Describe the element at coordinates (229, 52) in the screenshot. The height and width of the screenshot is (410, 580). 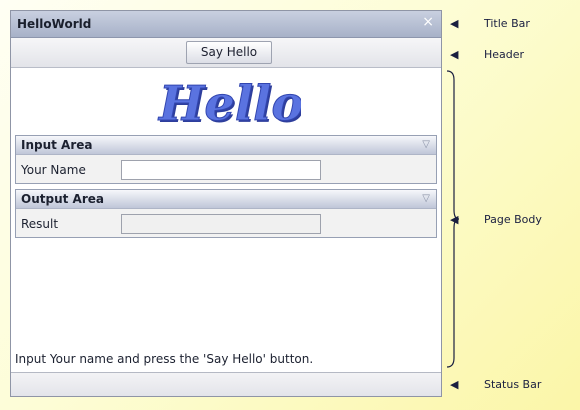
I see `say-hello-button: Say Hello` at that location.